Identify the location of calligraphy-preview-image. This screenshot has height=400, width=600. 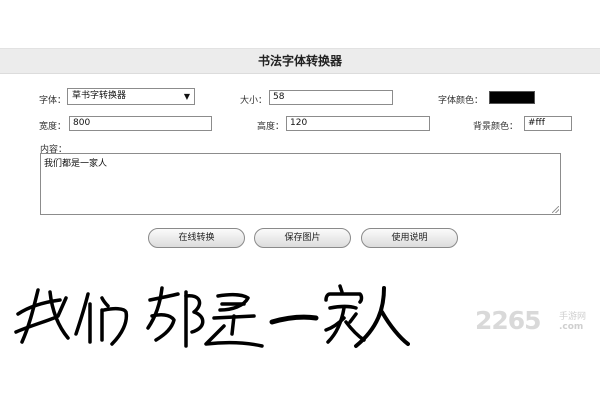
(210, 316).